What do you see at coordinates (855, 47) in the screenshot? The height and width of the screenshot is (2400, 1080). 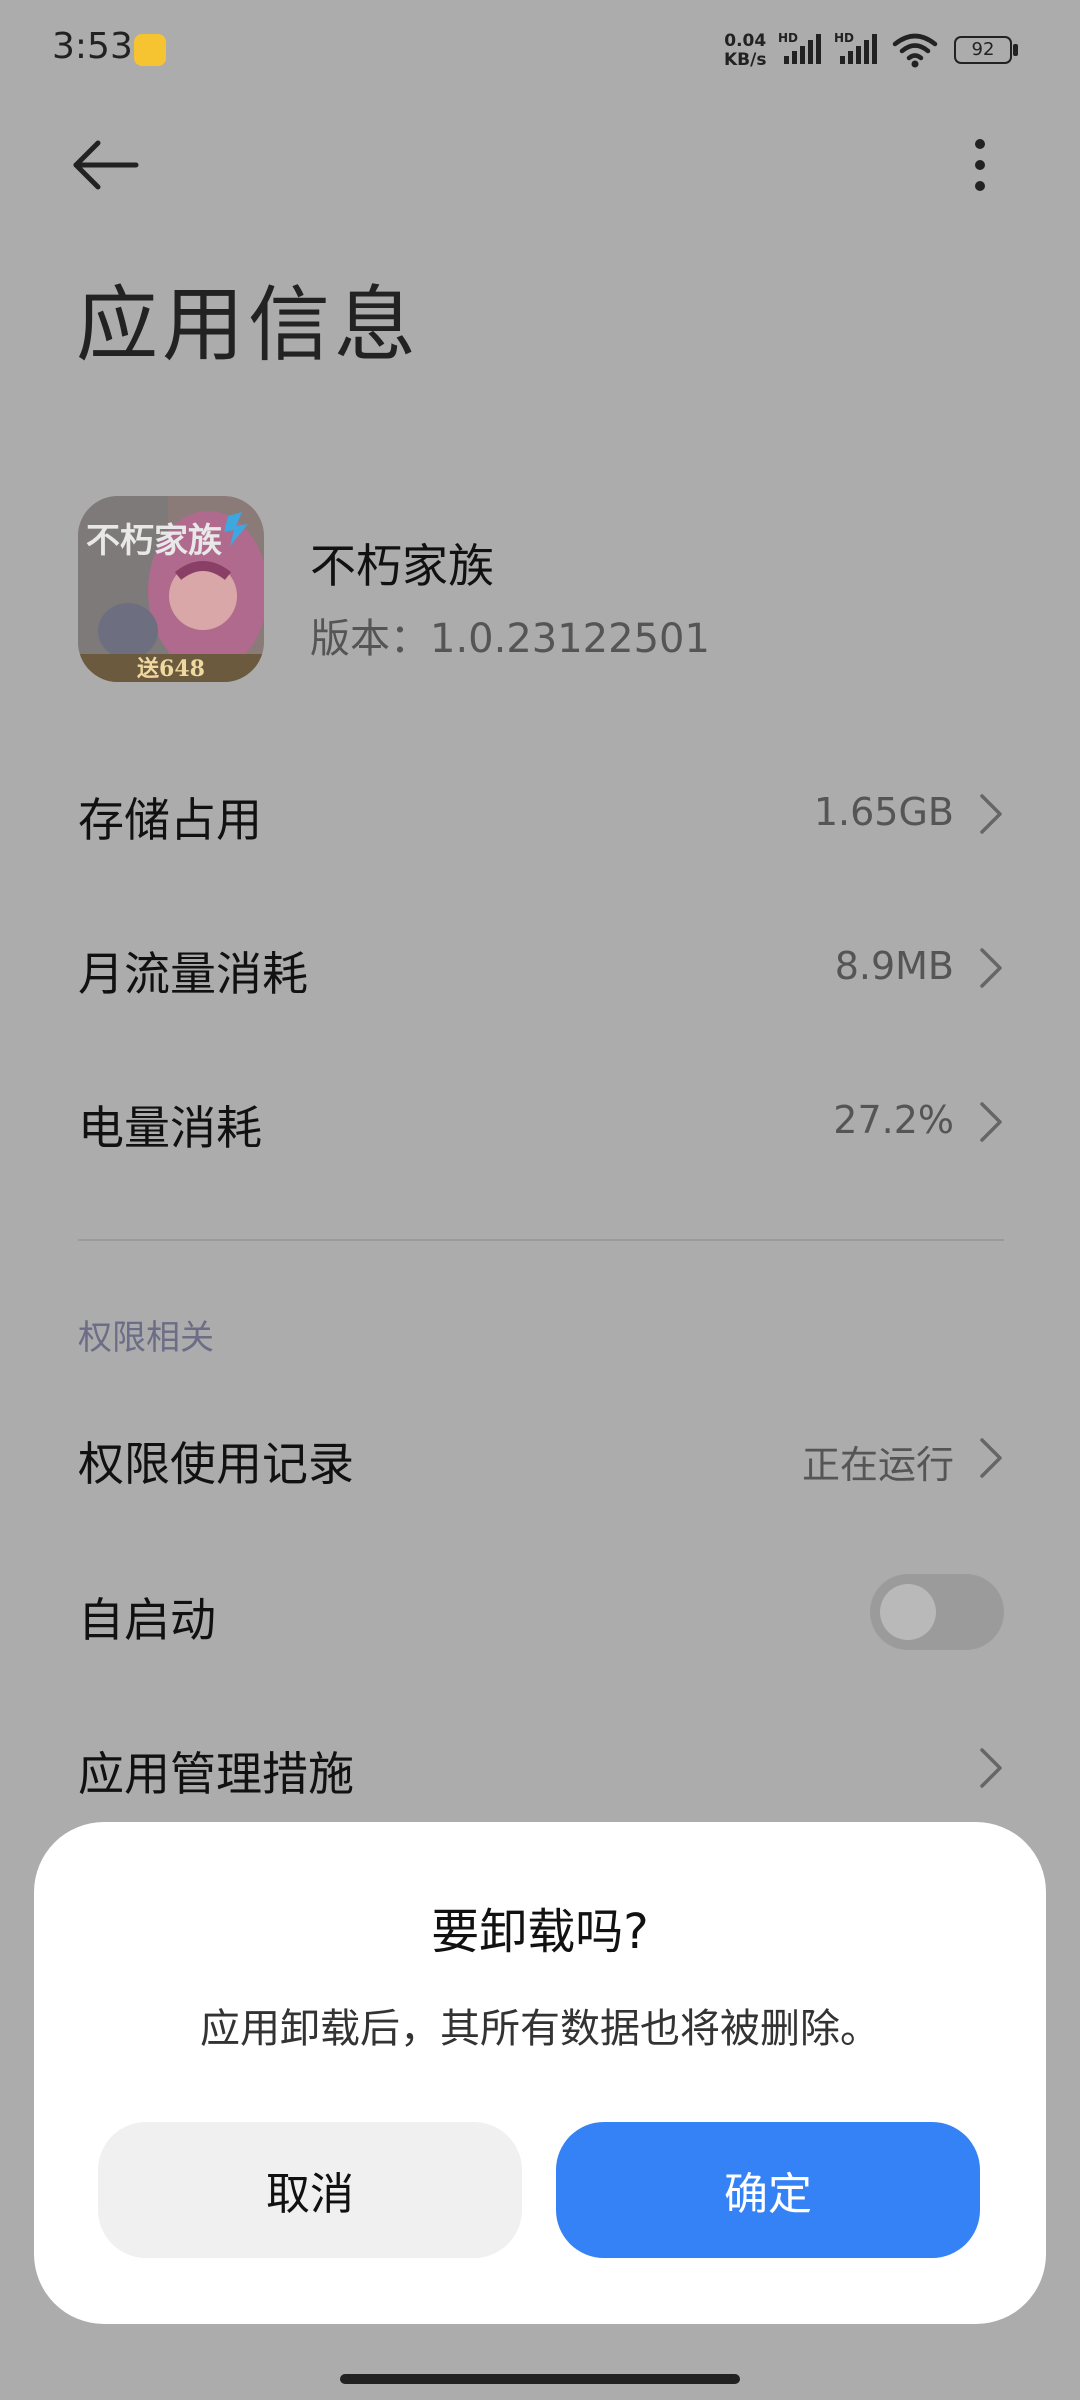 I see `signal-icon-2: HD` at bounding box center [855, 47].